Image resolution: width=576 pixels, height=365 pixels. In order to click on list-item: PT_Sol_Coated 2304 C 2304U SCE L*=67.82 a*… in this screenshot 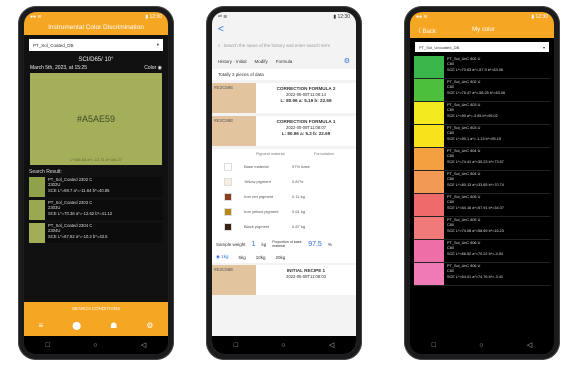, I will do `click(96, 233)`.